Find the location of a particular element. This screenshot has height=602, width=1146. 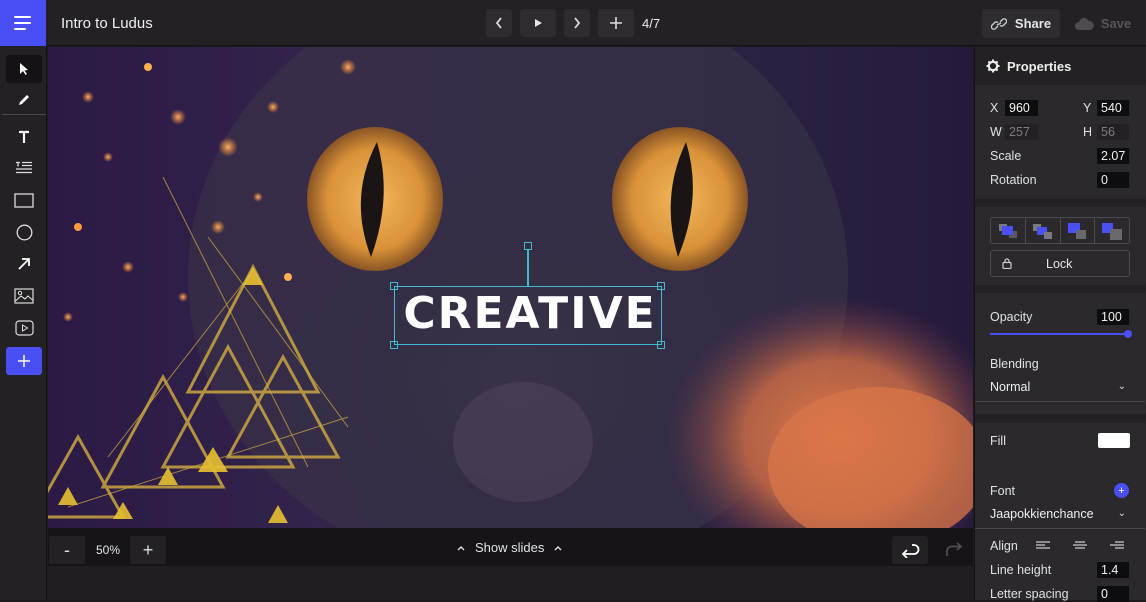

video-tool is located at coordinates (24, 328).